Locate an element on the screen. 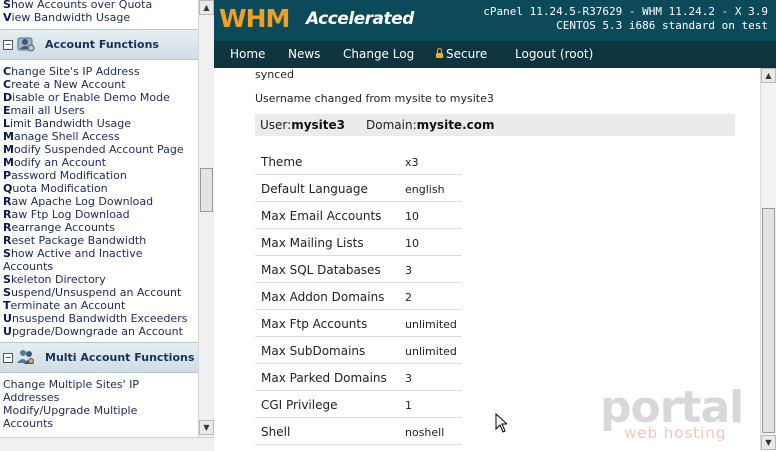  property-key: Max Mailing Lists is located at coordinates (312, 243).